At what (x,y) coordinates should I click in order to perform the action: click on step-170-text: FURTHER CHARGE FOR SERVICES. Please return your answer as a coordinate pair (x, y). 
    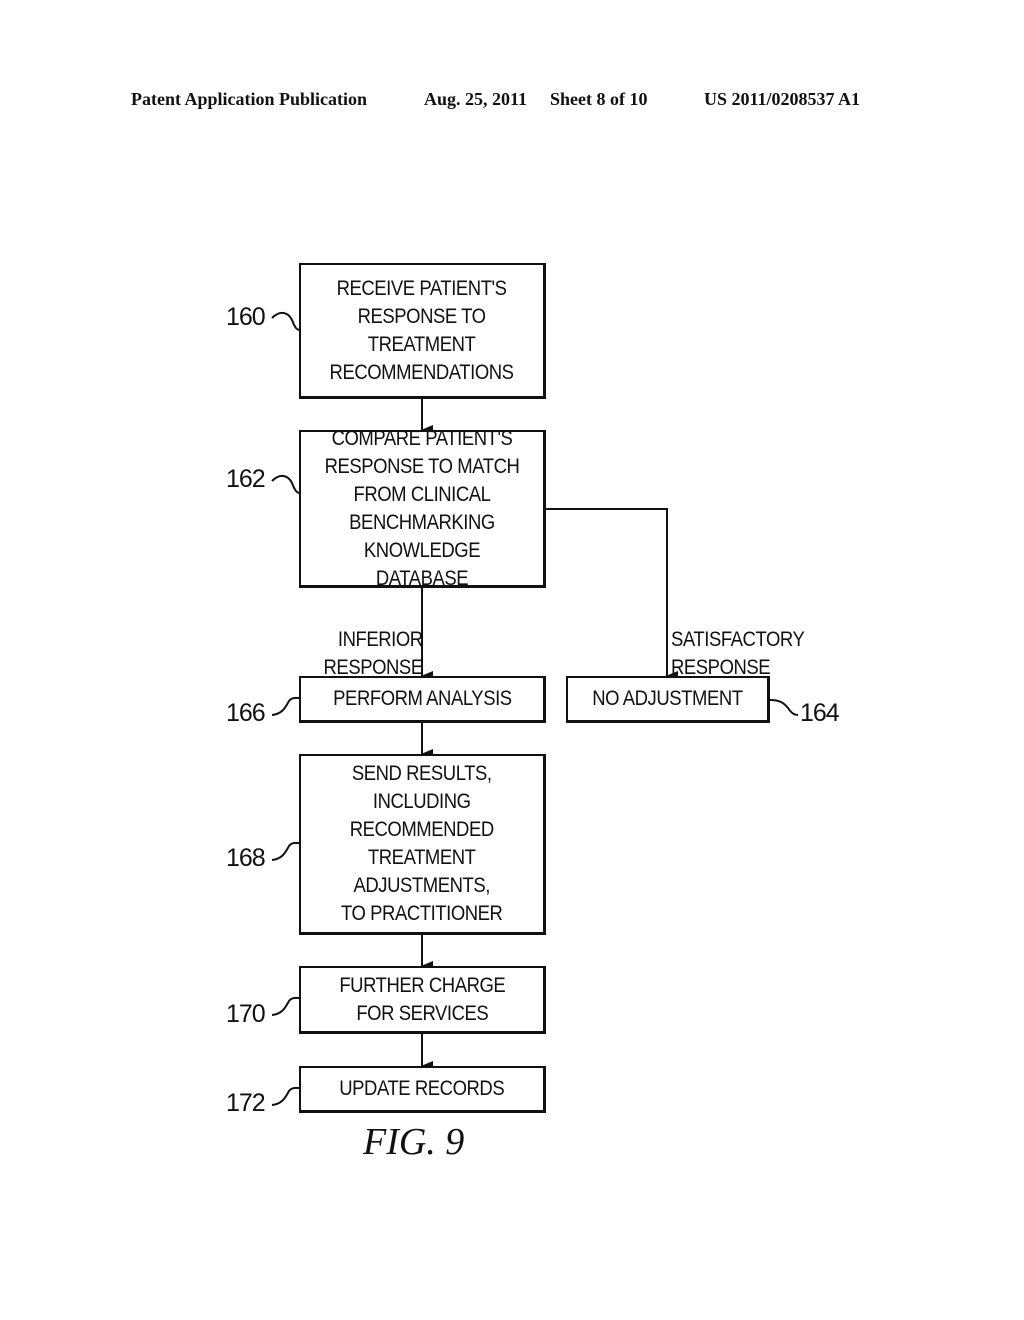
    Looking at the image, I should click on (422, 999).